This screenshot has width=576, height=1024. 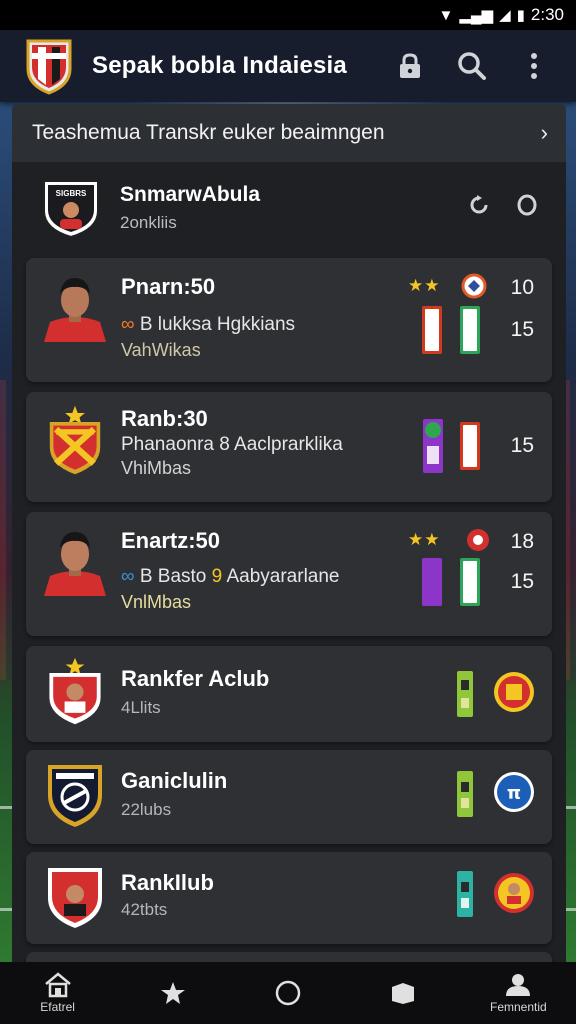 What do you see at coordinates (57, 985) in the screenshot?
I see `home-icon` at bounding box center [57, 985].